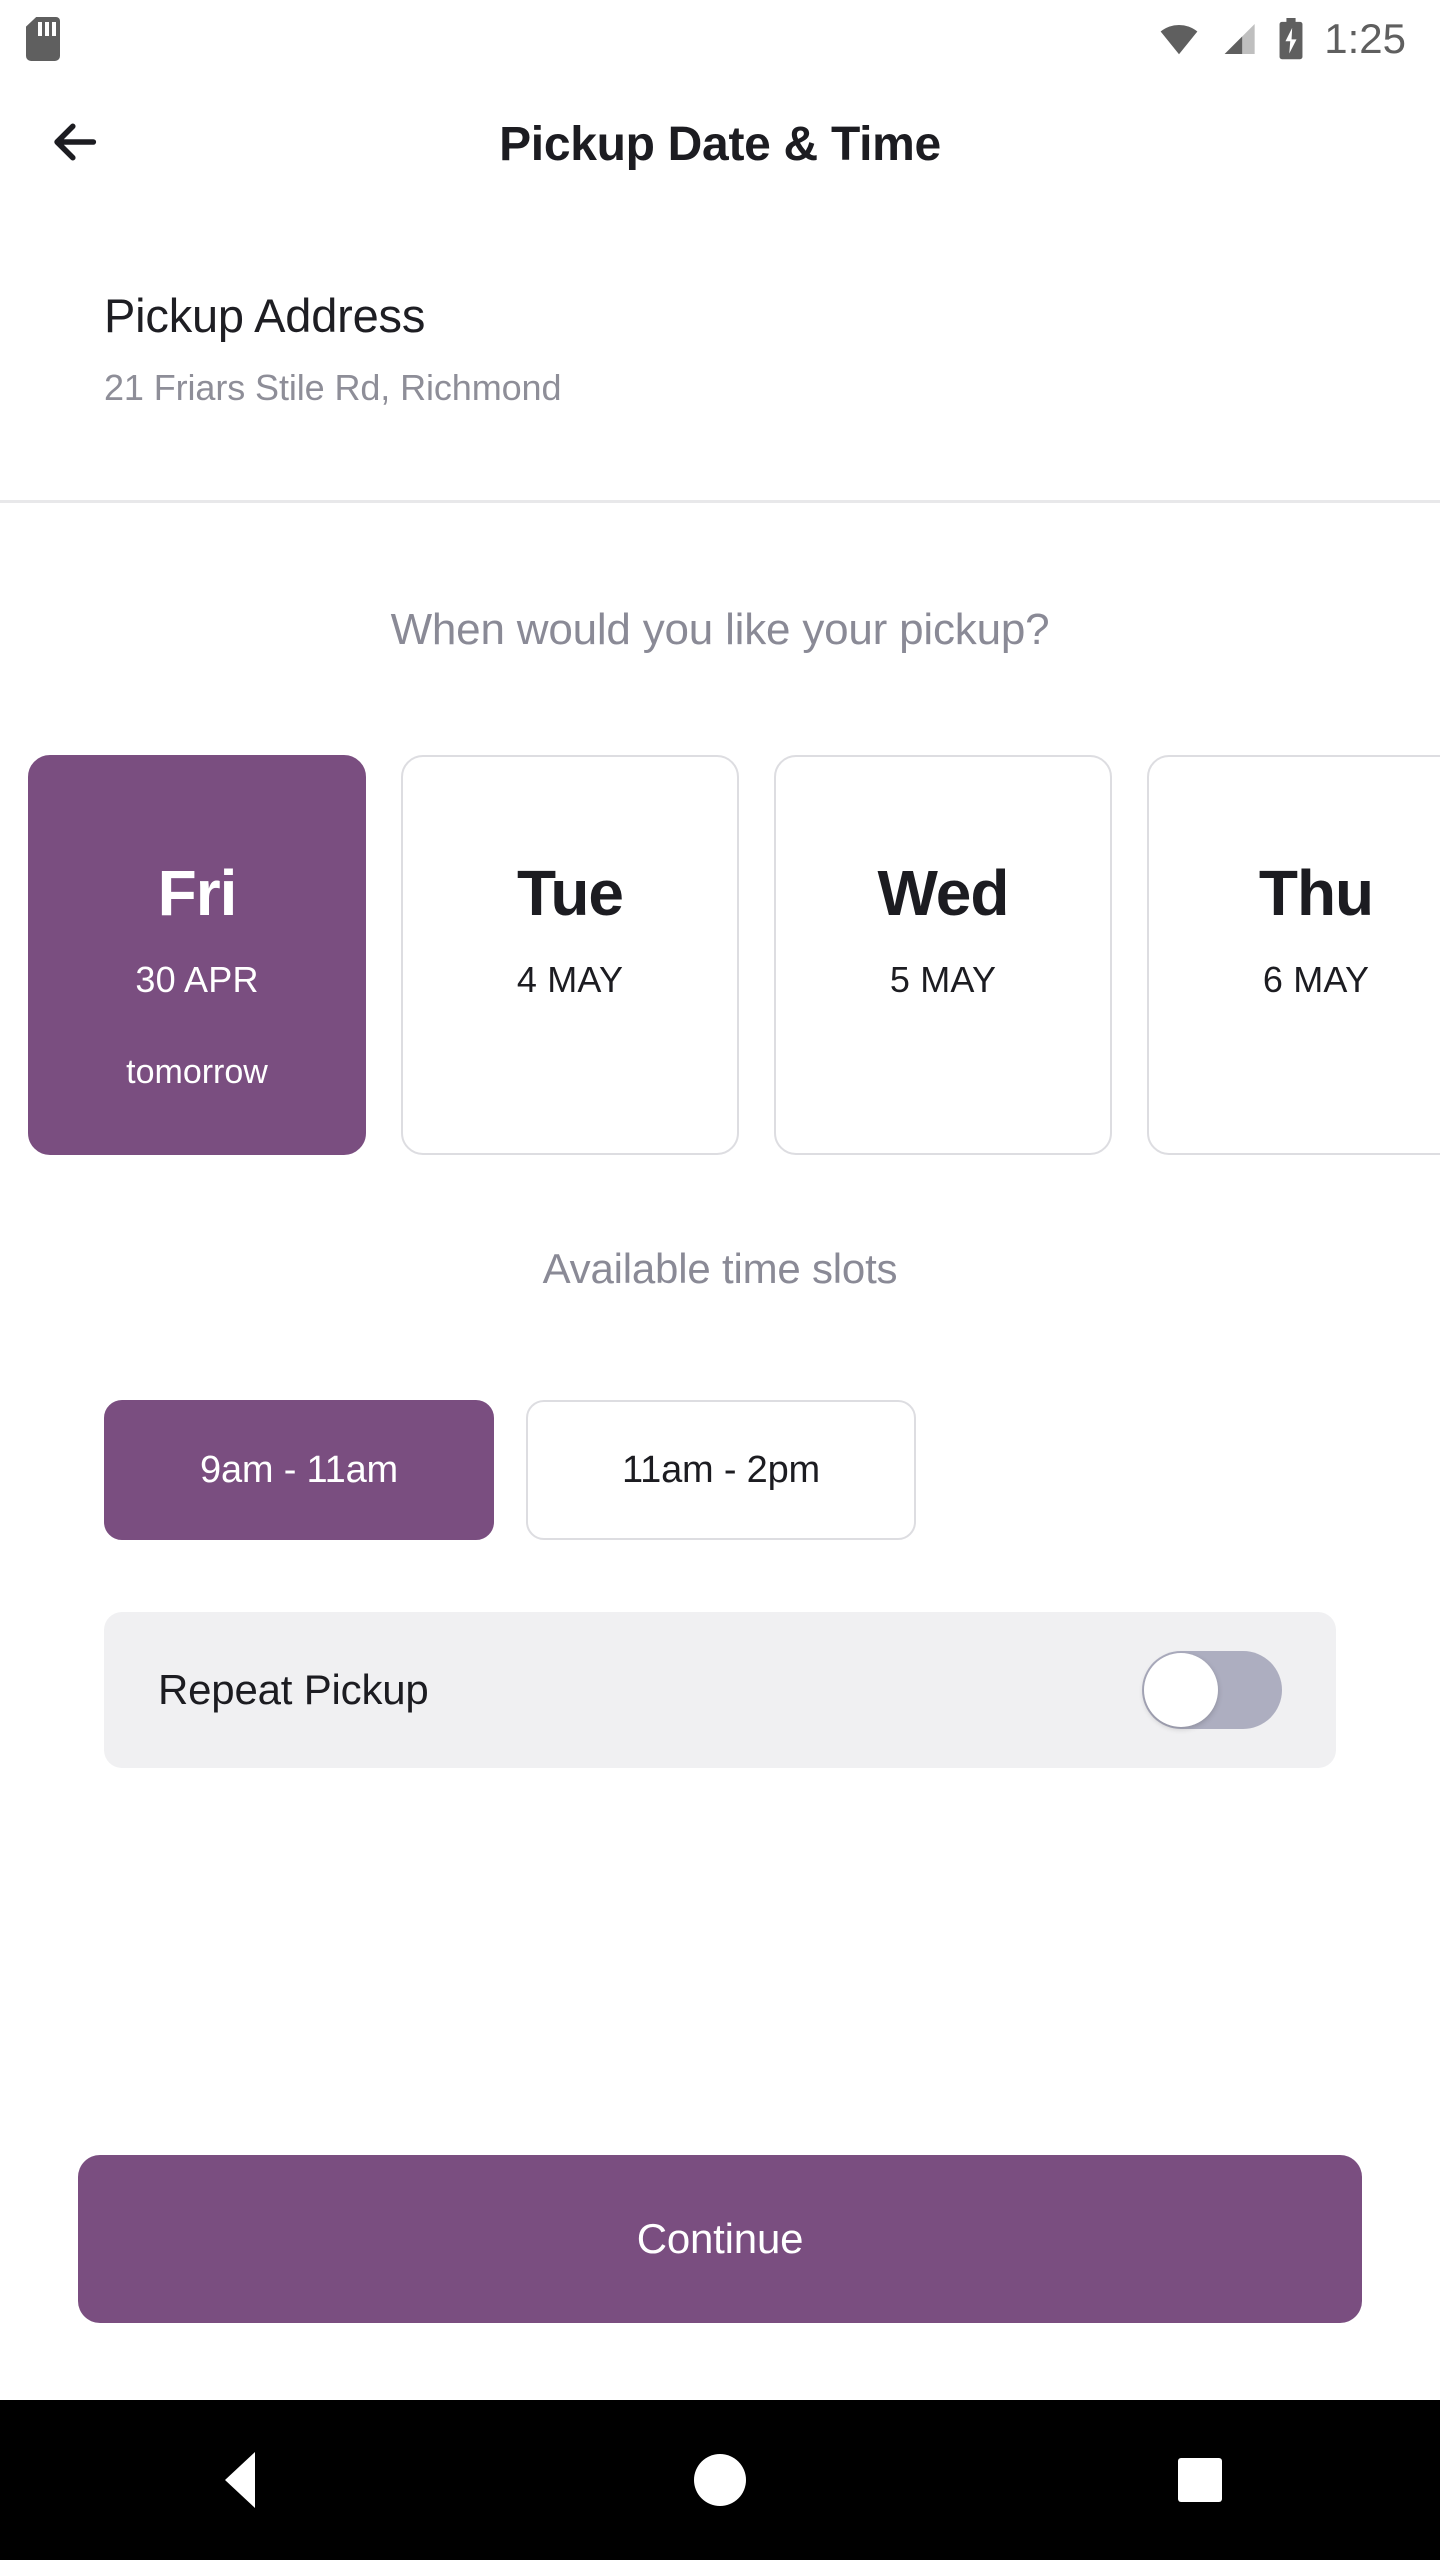 This screenshot has width=1440, height=2560. I want to click on repeat-pickup-toggle, so click(1212, 1690).